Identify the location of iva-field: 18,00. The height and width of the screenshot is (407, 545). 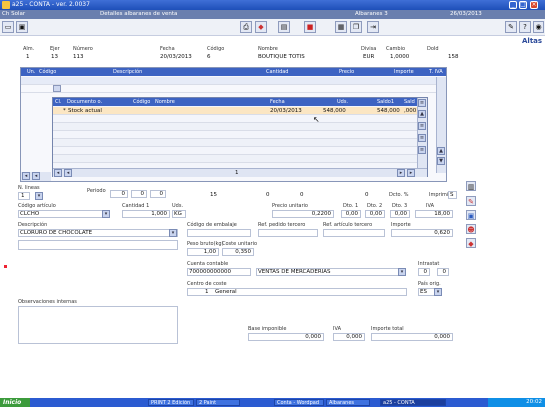
(434, 214).